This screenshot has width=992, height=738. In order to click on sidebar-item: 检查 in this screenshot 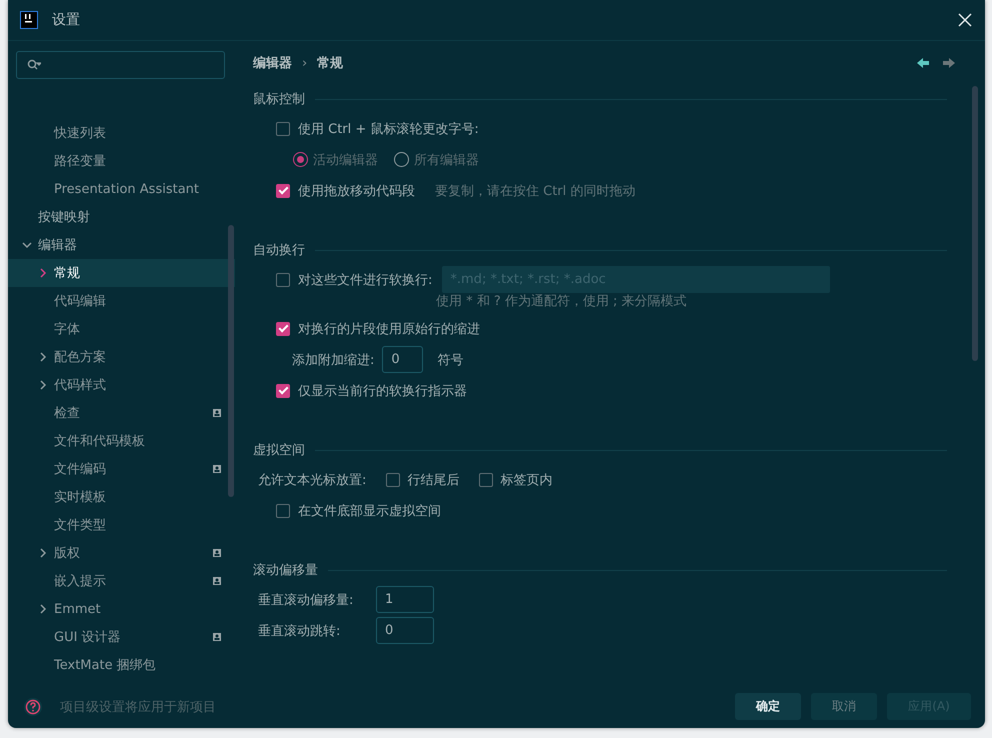, I will do `click(121, 413)`.